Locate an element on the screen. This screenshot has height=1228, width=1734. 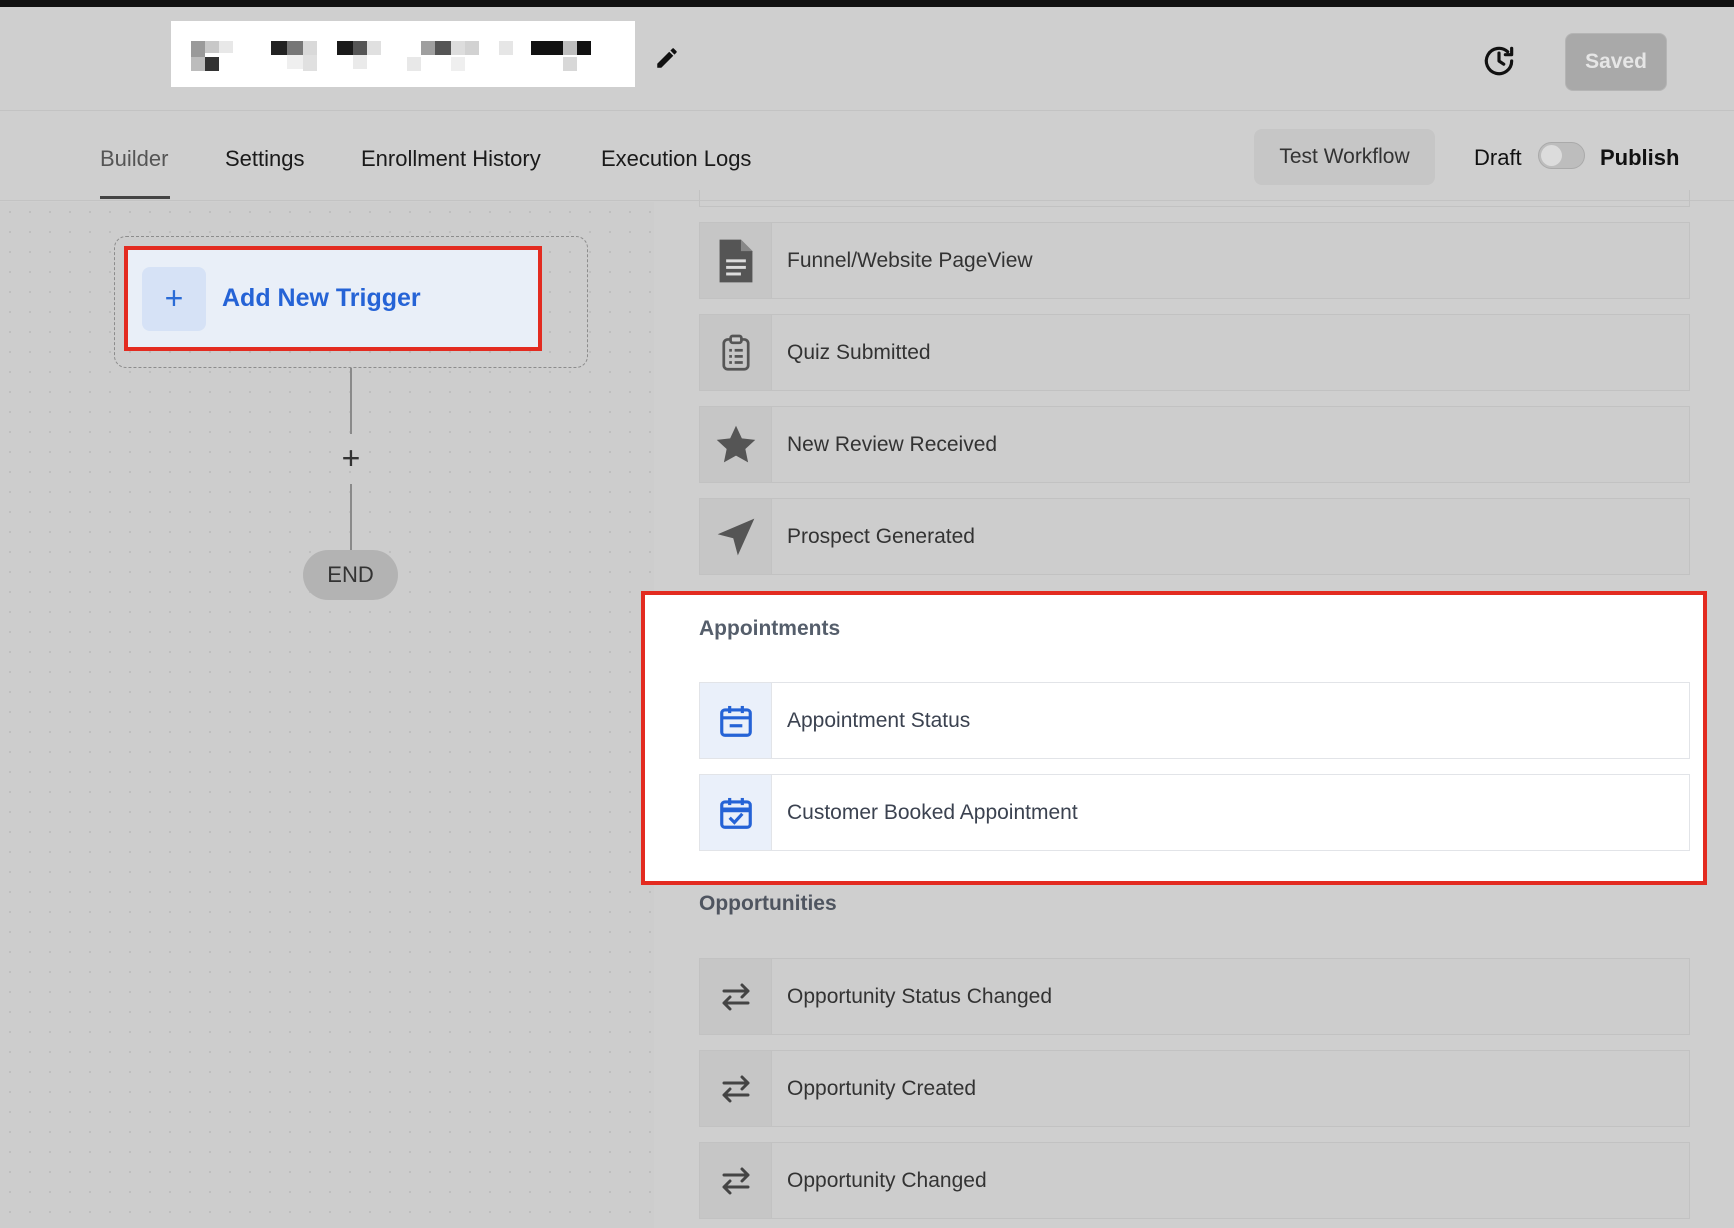
end-node: END is located at coordinates (350, 575).